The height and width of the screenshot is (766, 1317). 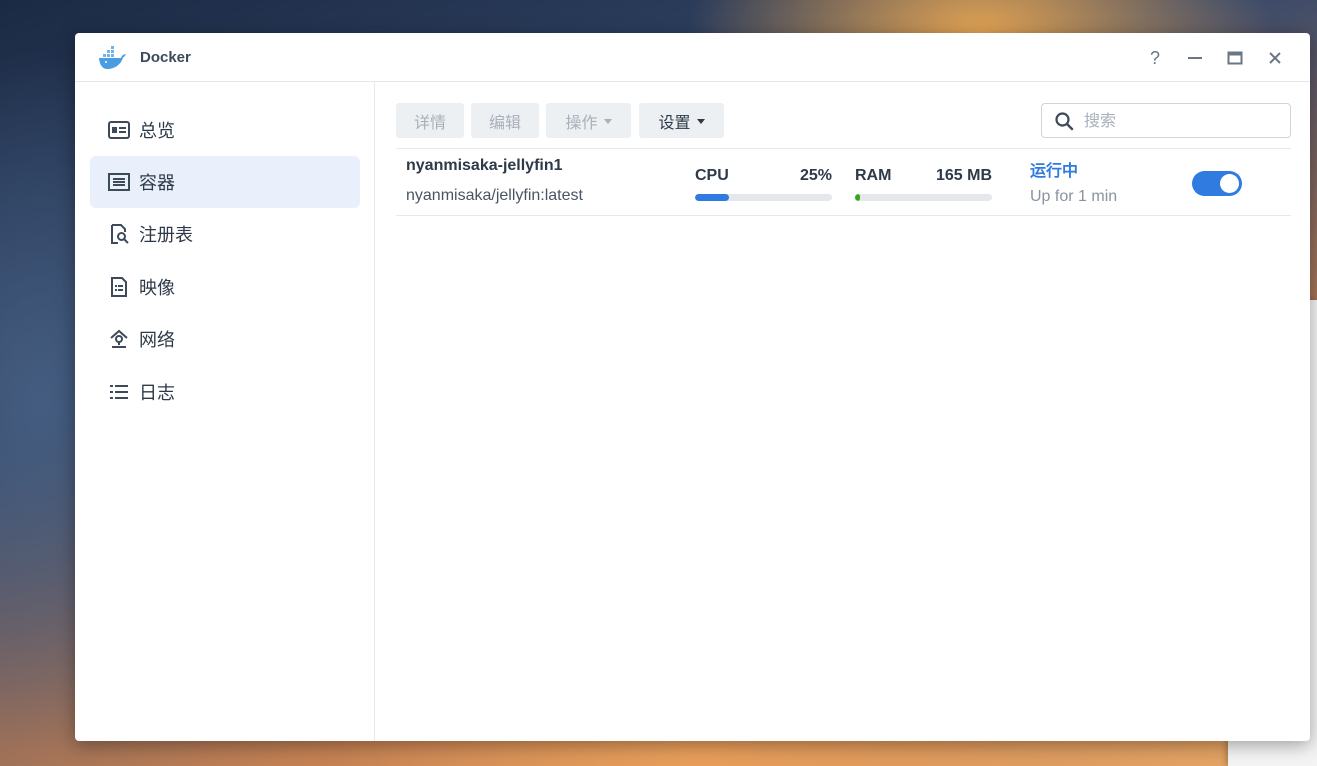 What do you see at coordinates (225, 182) in the screenshot?
I see `sidebar-item-container: 容器` at bounding box center [225, 182].